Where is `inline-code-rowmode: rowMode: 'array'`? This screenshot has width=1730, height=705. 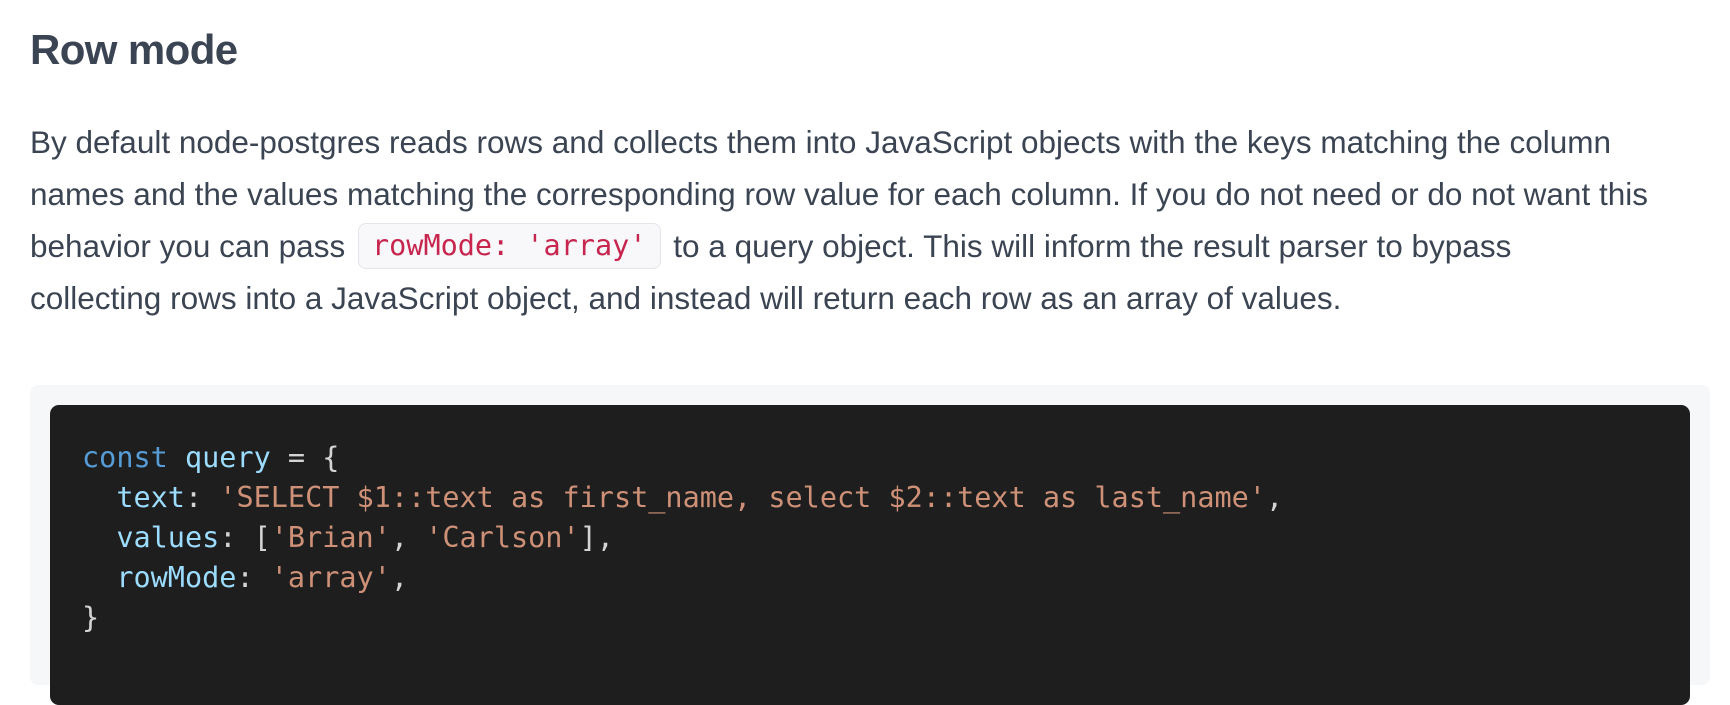 inline-code-rowmode: rowMode: 'array' is located at coordinates (509, 246).